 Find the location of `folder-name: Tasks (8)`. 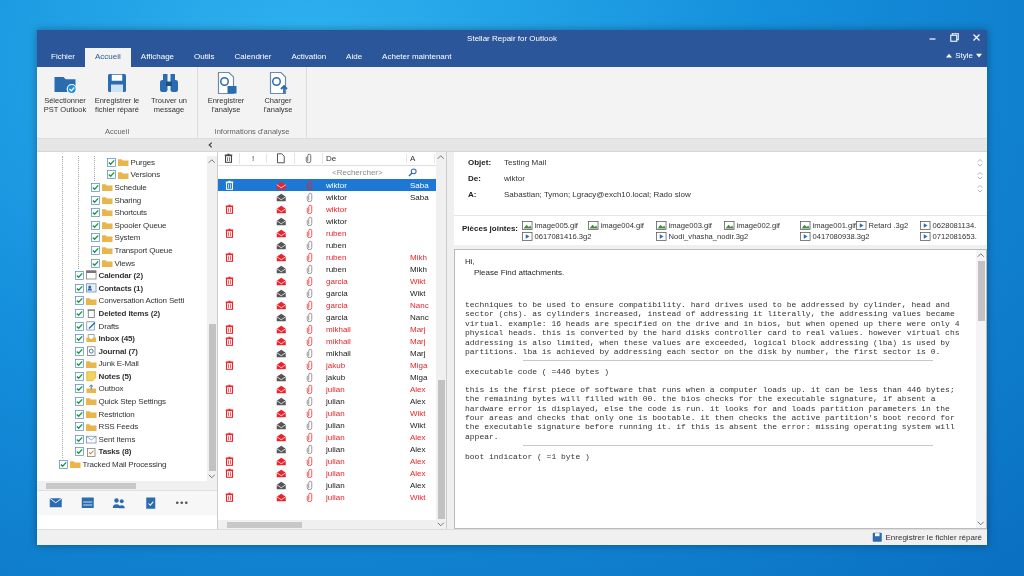

folder-name: Tasks (8) is located at coordinates (115, 452).